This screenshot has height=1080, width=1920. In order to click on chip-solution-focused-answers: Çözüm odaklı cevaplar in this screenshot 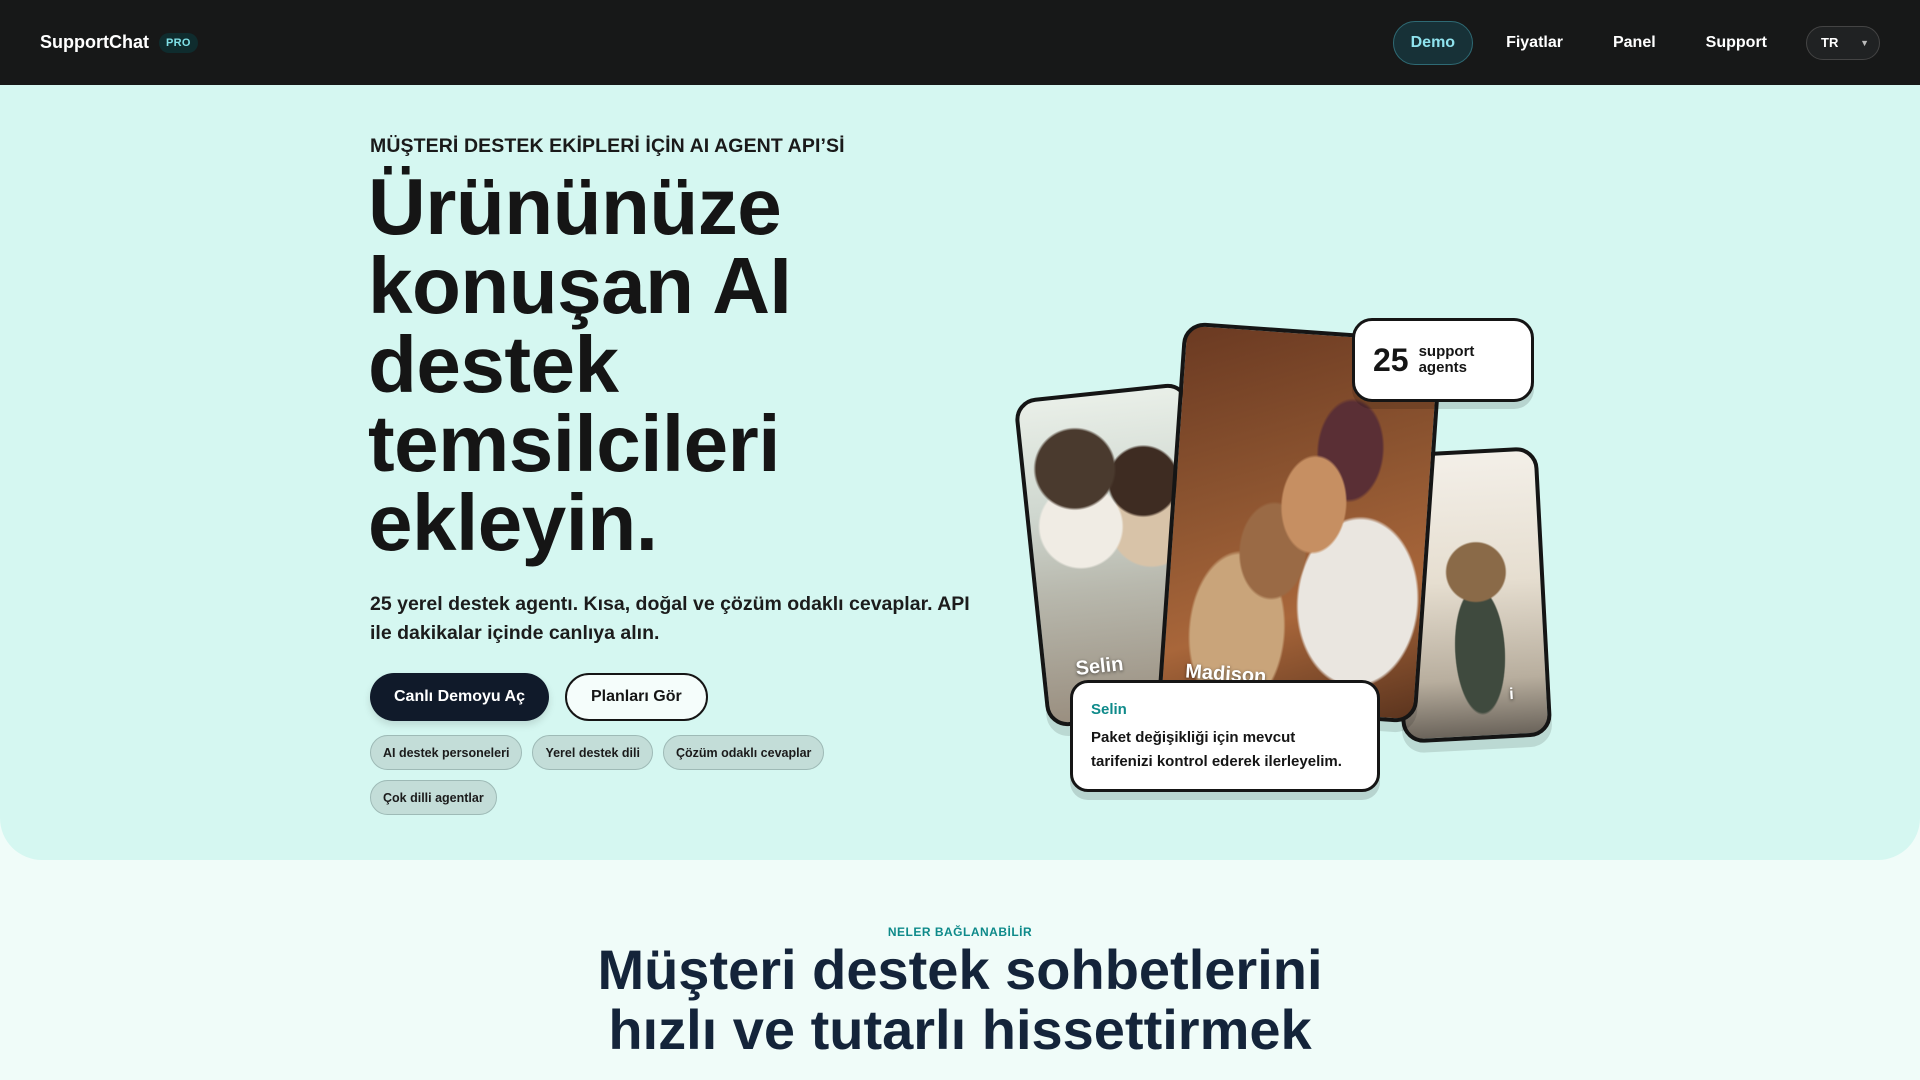, I will do `click(743, 752)`.